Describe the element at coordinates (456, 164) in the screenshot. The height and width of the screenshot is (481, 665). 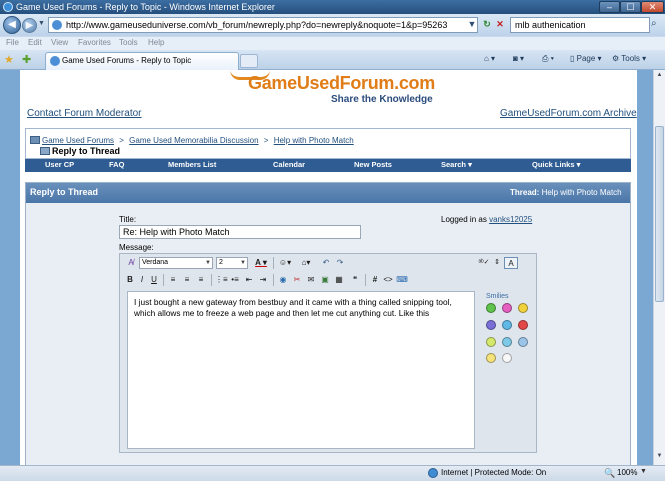
I see `nav-search: Search ▾` at that location.